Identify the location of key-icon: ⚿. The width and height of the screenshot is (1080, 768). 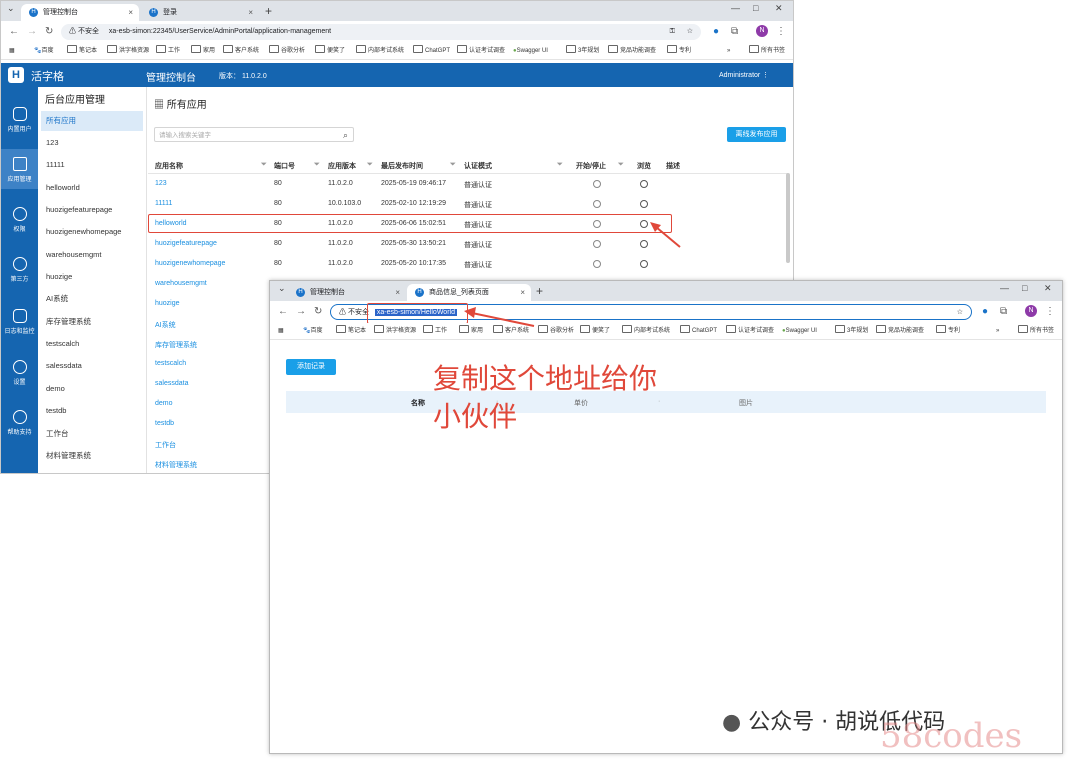
(672, 32).